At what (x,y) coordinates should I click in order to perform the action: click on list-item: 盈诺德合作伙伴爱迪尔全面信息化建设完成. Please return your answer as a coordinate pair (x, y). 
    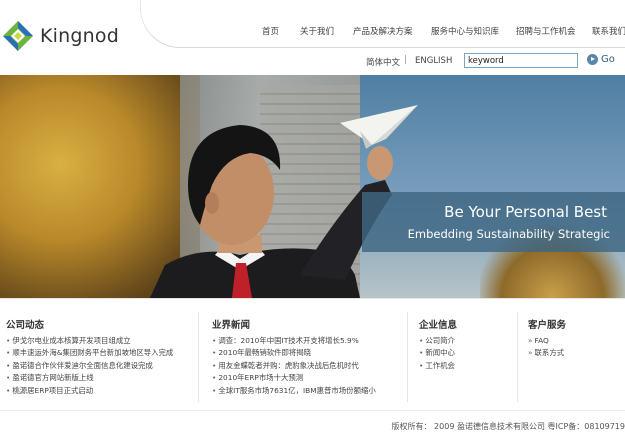
    Looking at the image, I should click on (89, 366).